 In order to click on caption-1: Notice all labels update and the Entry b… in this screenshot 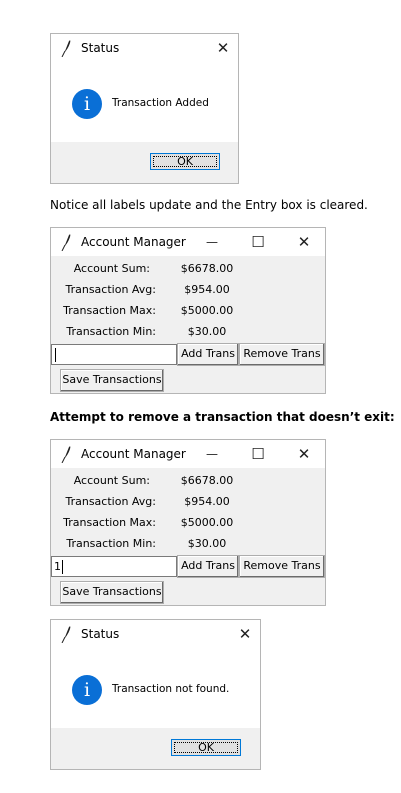, I will do `click(209, 205)`.